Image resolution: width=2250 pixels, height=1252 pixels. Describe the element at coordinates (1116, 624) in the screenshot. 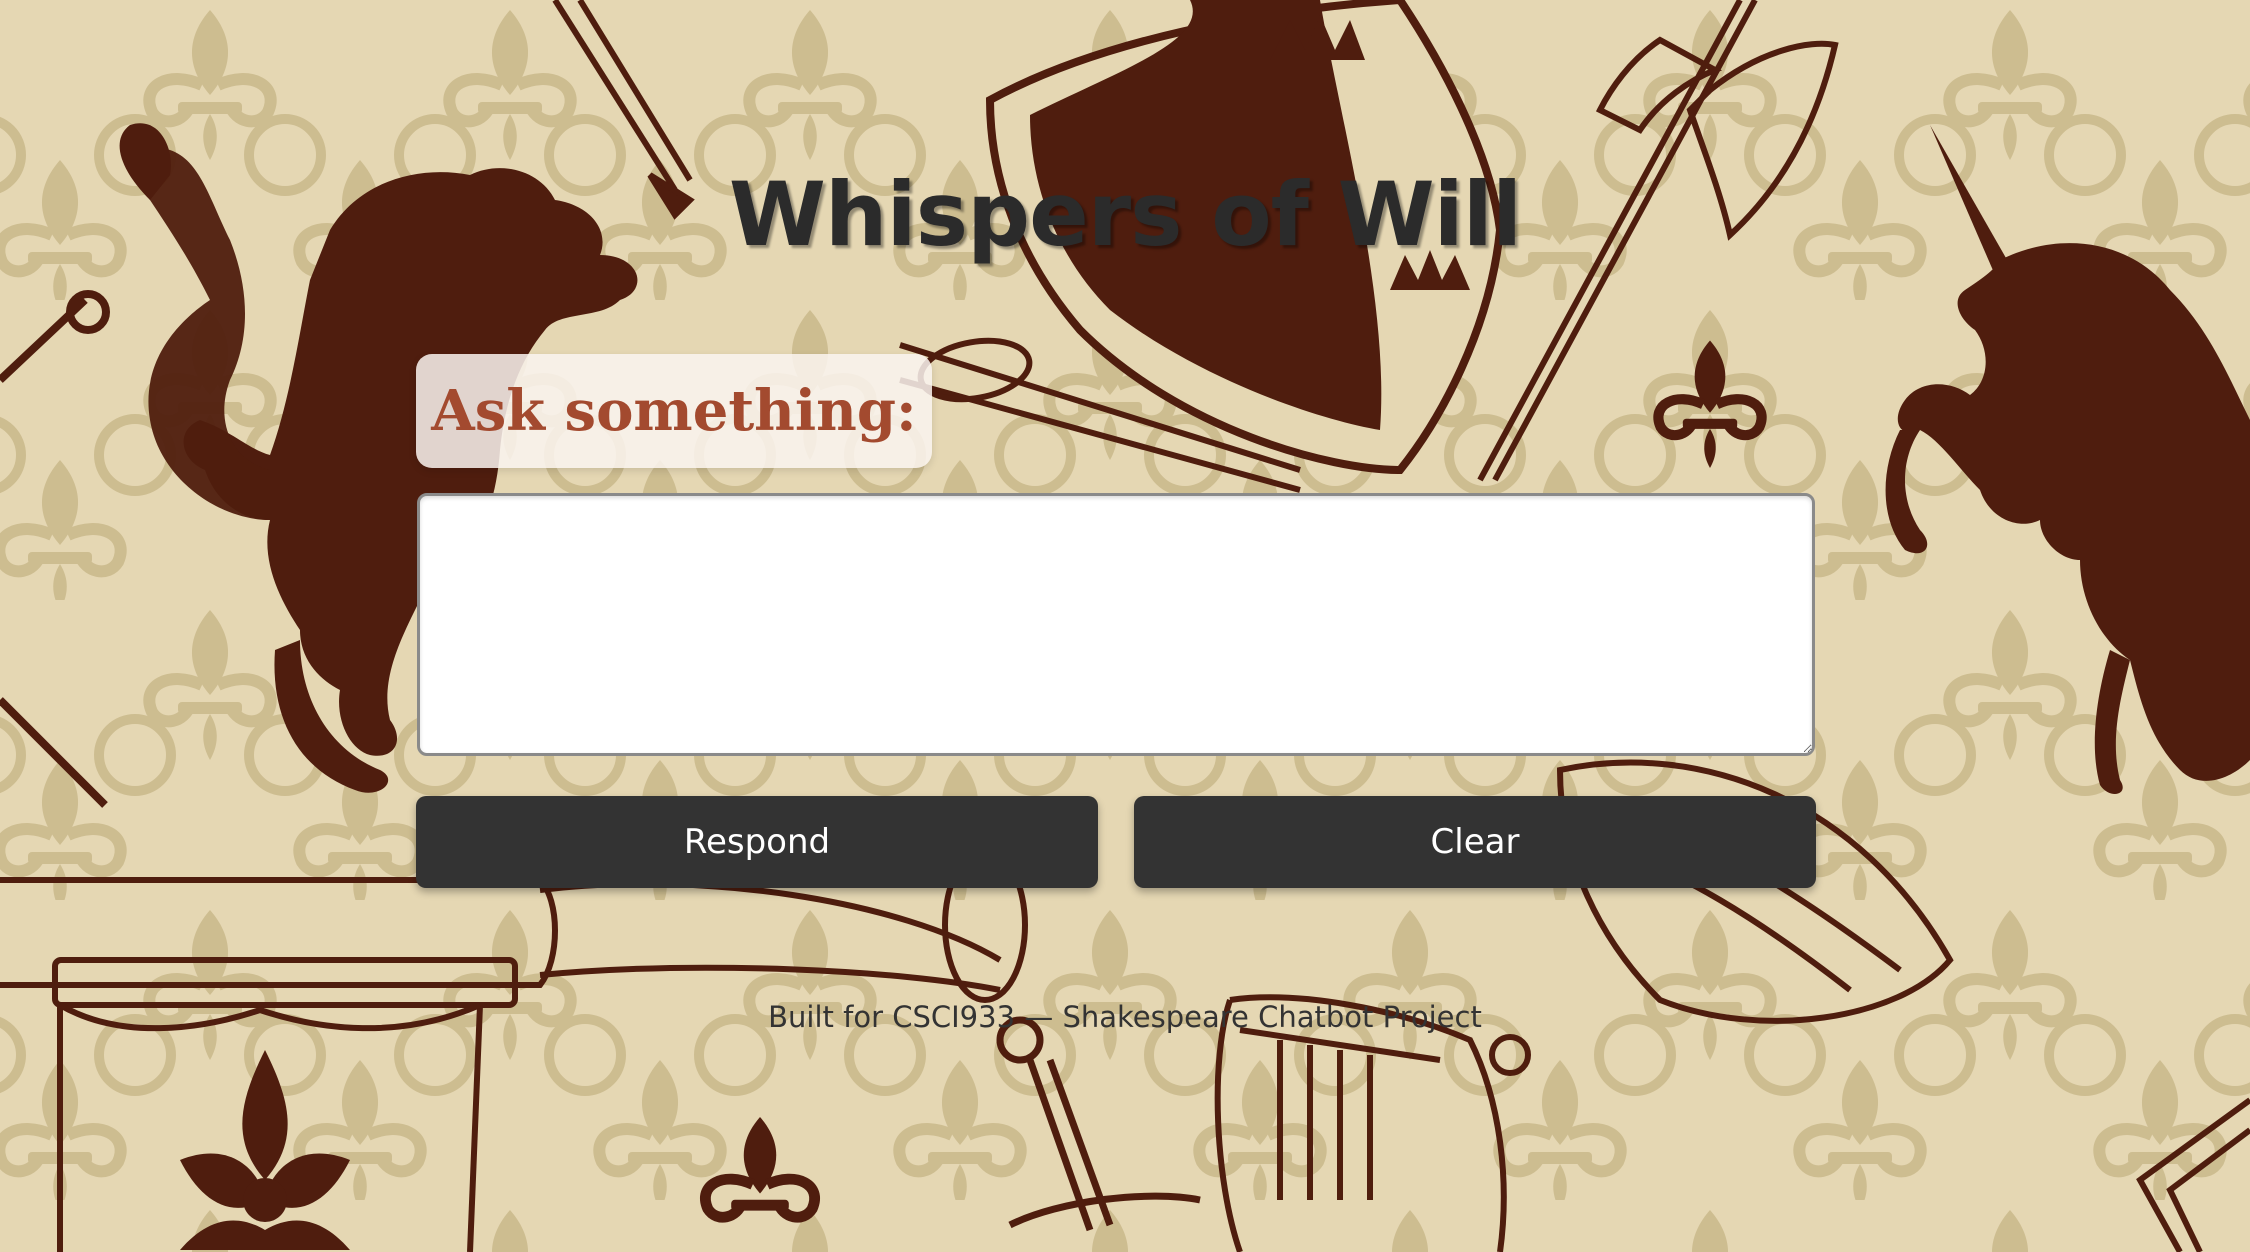

I see `question-input` at that location.